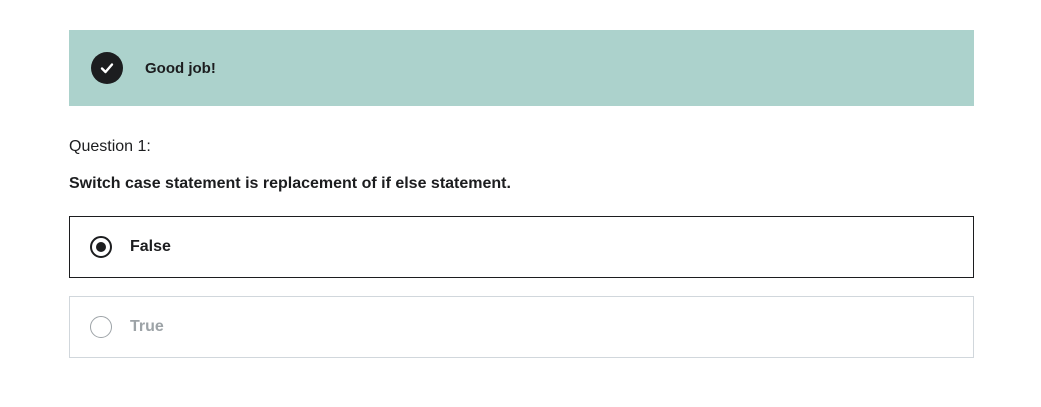  I want to click on answer-option-true: True, so click(521, 327).